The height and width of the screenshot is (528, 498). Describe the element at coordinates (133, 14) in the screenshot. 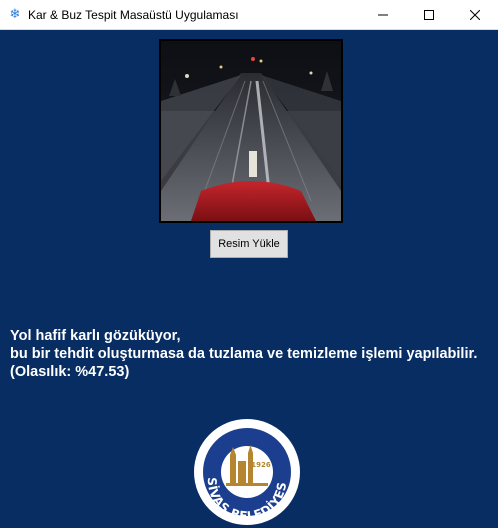

I see `window-title: Kar & Buz Tespit Masaüstü Uygulaması` at that location.